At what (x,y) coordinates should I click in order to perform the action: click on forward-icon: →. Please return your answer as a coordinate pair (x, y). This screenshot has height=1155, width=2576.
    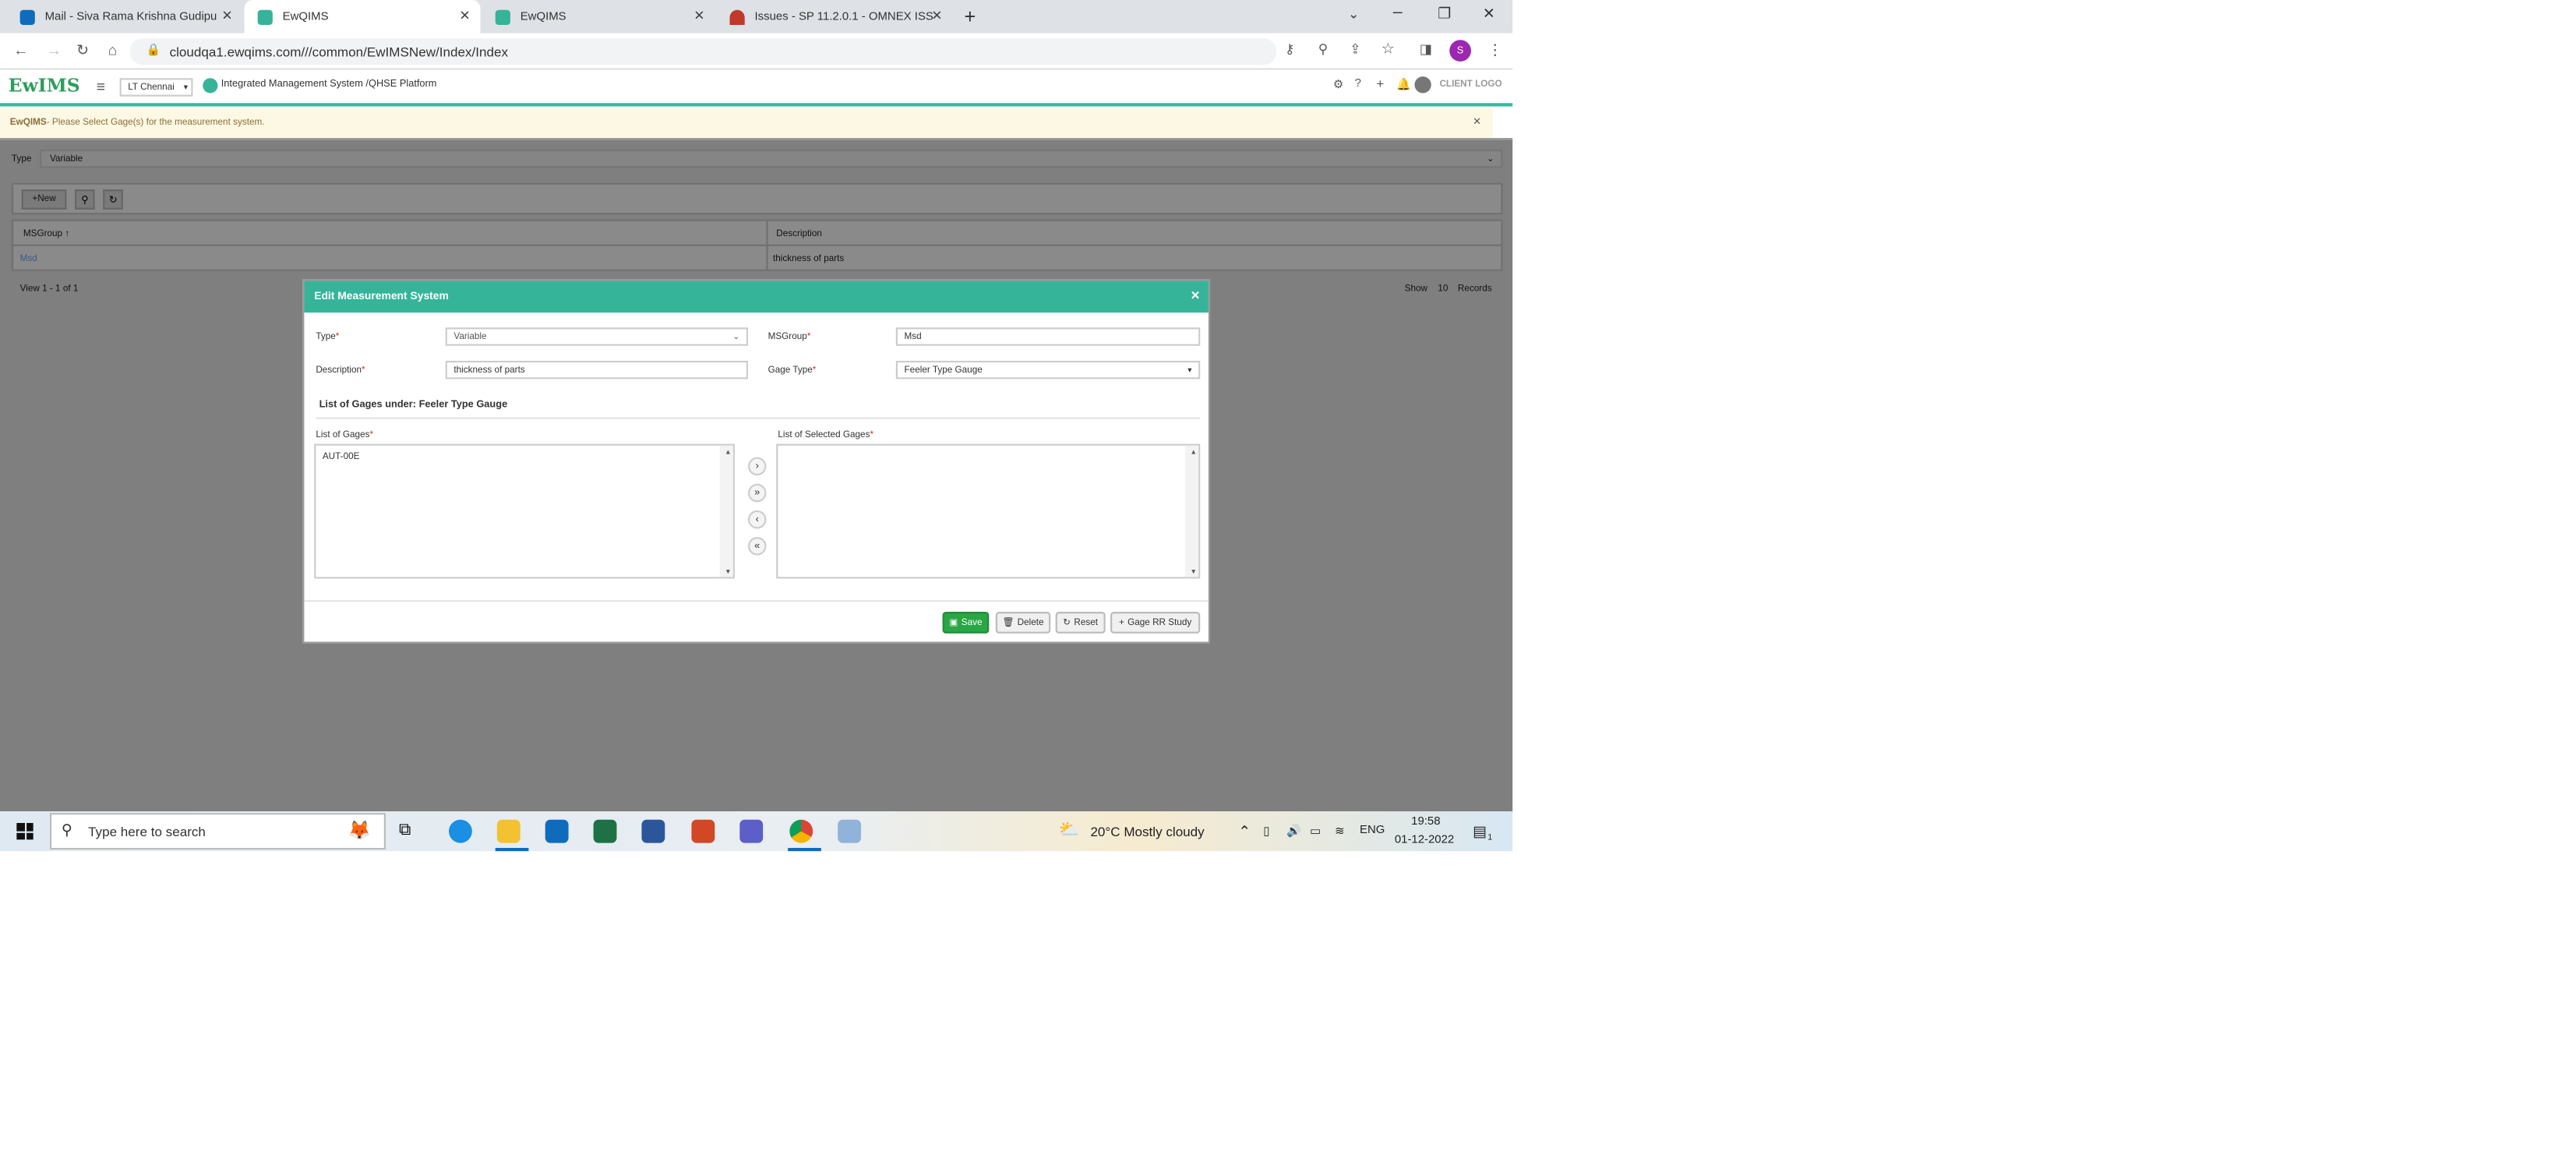
    Looking at the image, I should click on (54, 49).